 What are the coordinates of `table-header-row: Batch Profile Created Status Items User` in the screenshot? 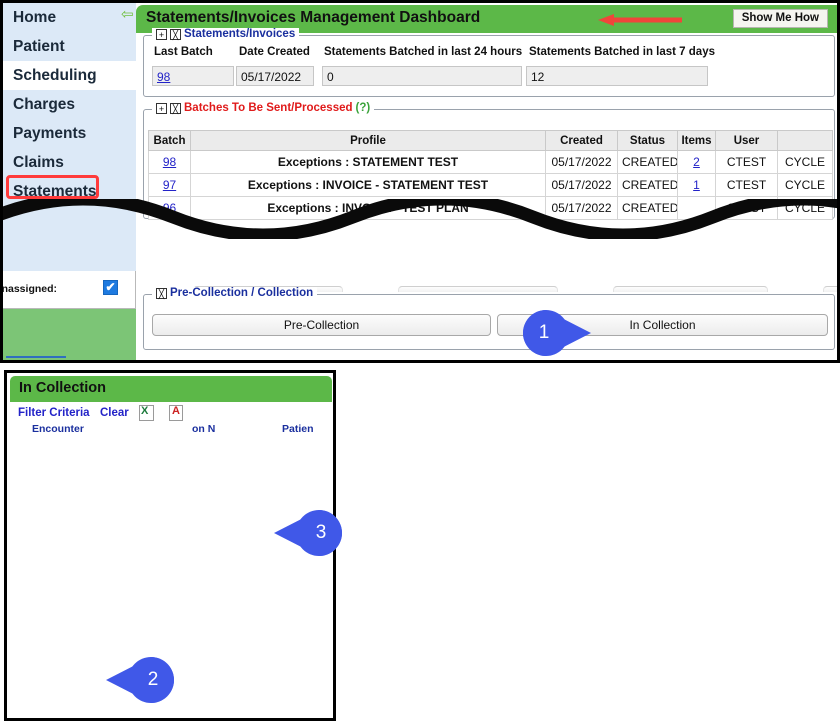 It's located at (490, 140).